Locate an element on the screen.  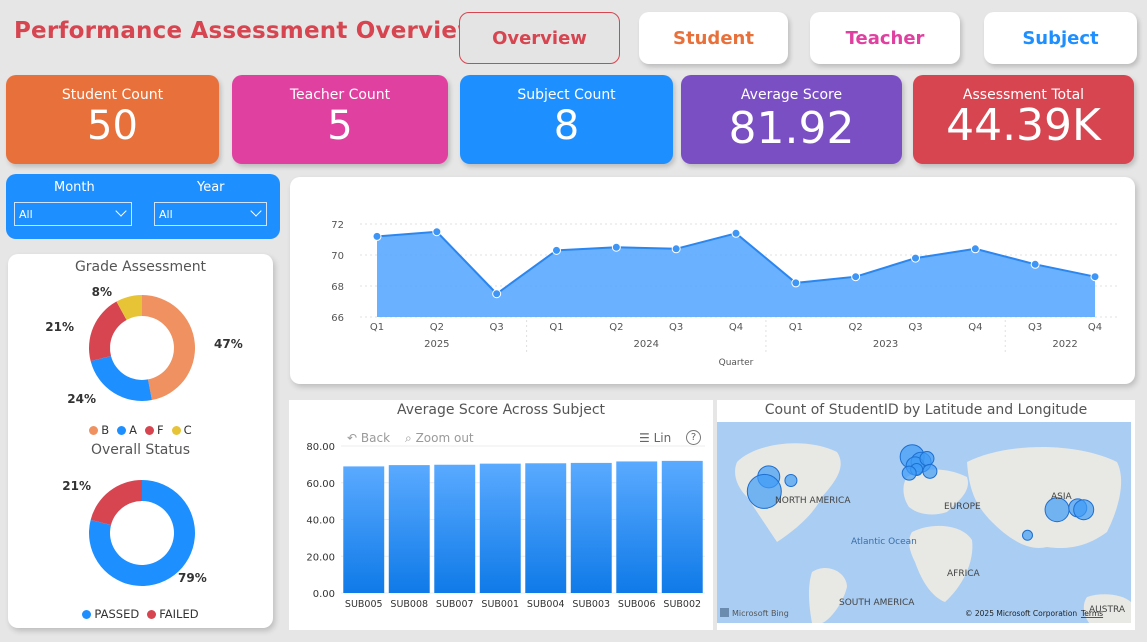
legend-item-passed: PASSED is located at coordinates (110, 614).